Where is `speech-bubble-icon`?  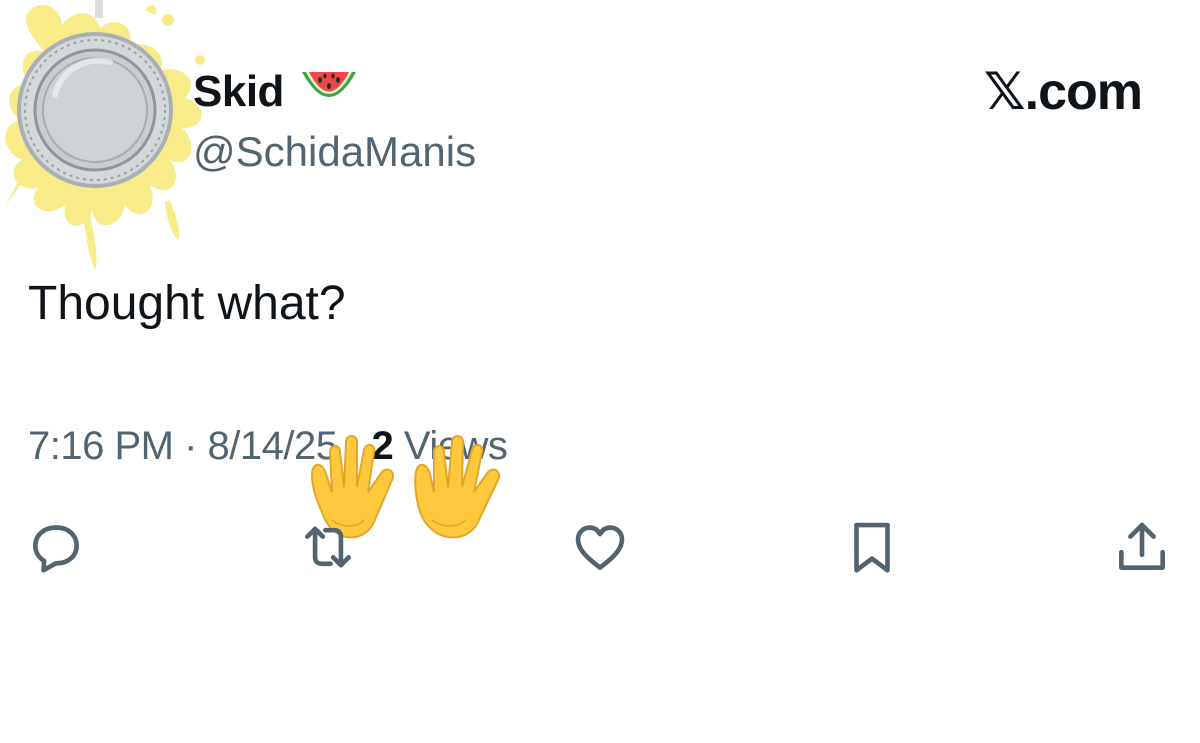 speech-bubble-icon is located at coordinates (56, 549).